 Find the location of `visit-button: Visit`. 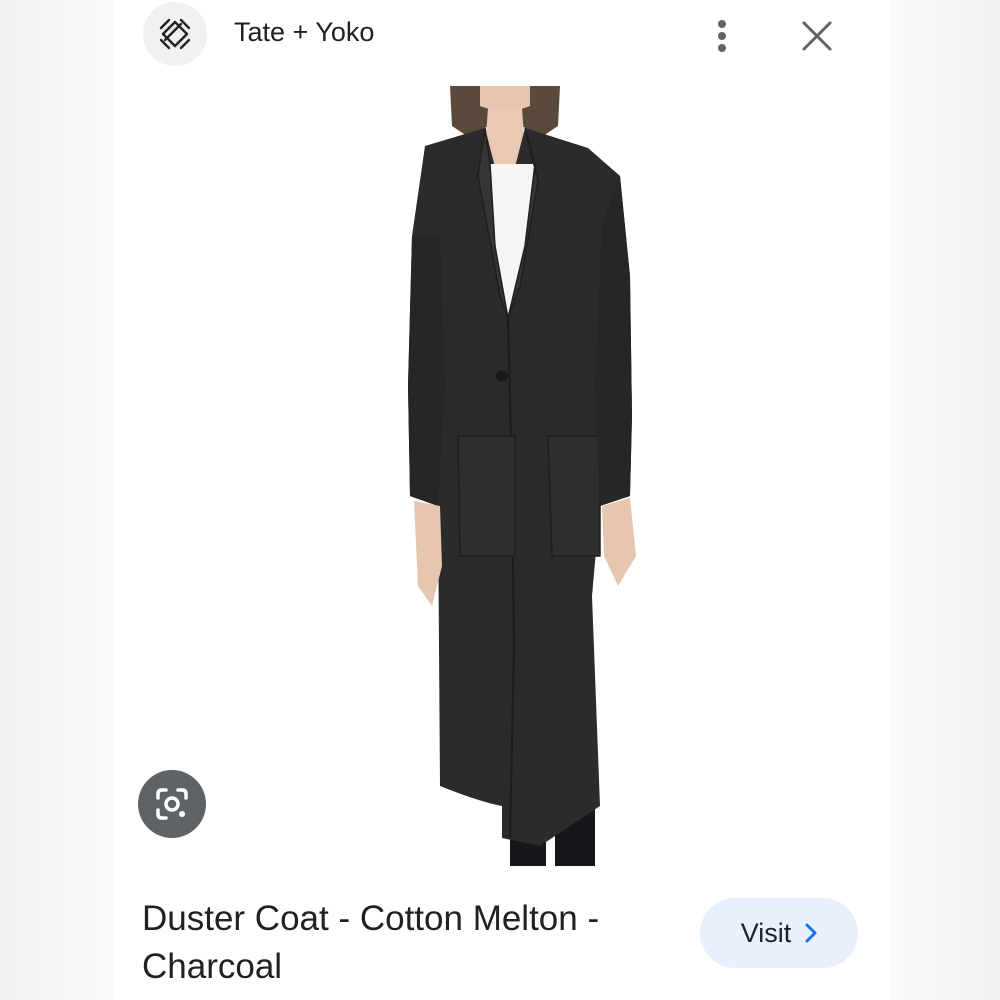

visit-button: Visit is located at coordinates (779, 933).